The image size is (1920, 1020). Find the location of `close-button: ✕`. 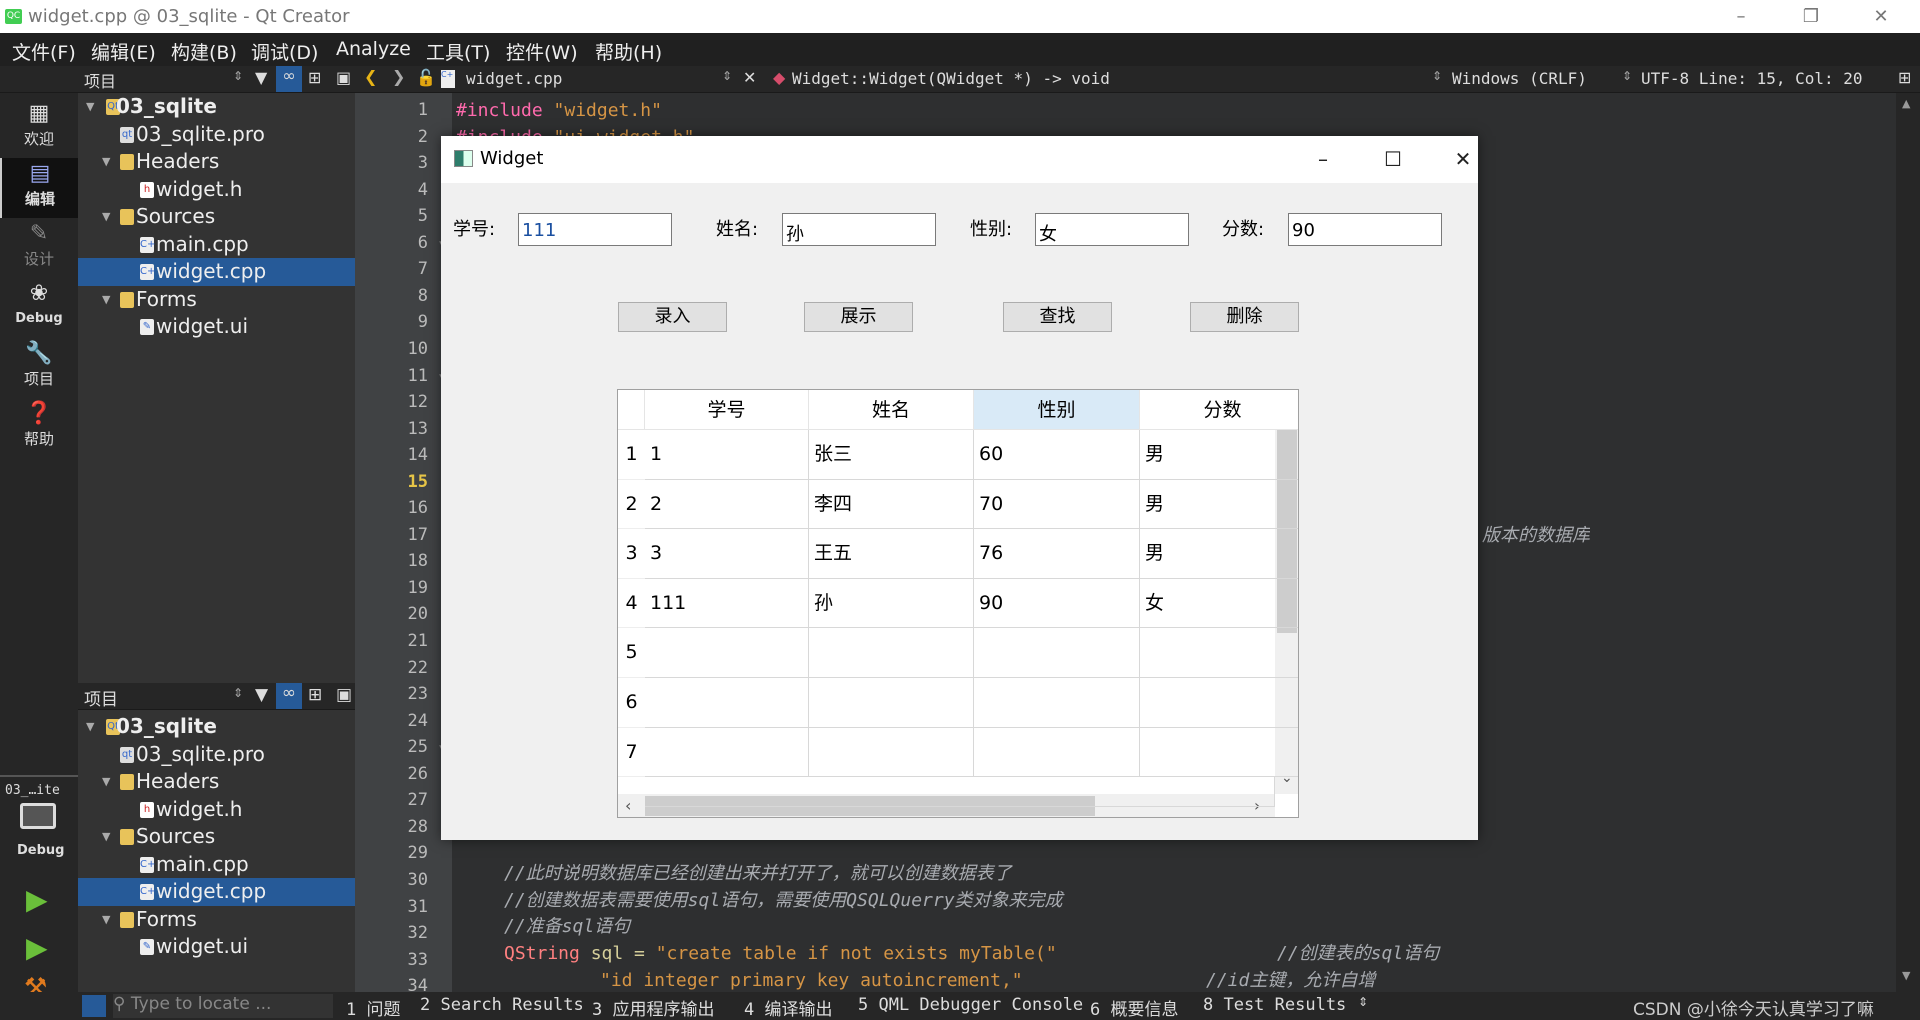

close-button: ✕ is located at coordinates (1881, 17).